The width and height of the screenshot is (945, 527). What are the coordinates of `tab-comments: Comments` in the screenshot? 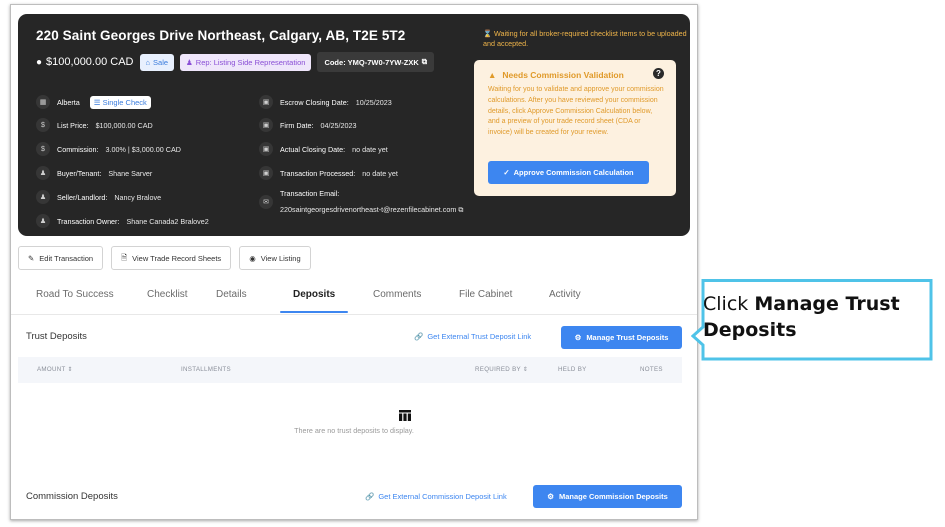 It's located at (397, 294).